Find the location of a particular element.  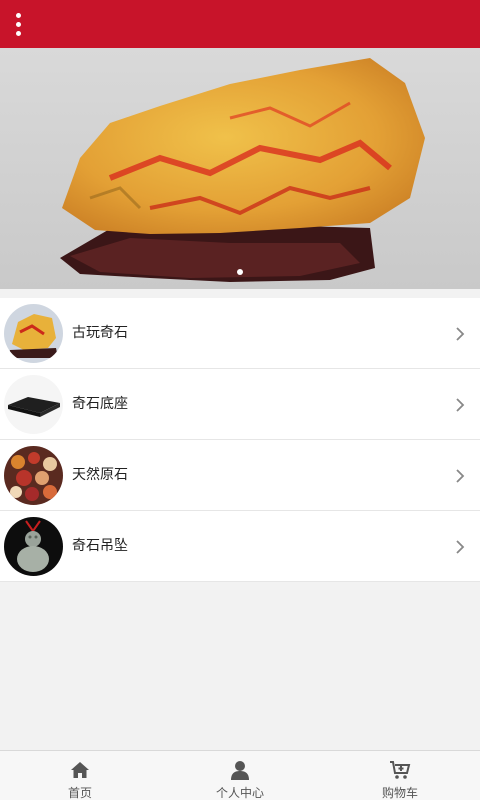

tab-label: 首页 is located at coordinates (79, 793).